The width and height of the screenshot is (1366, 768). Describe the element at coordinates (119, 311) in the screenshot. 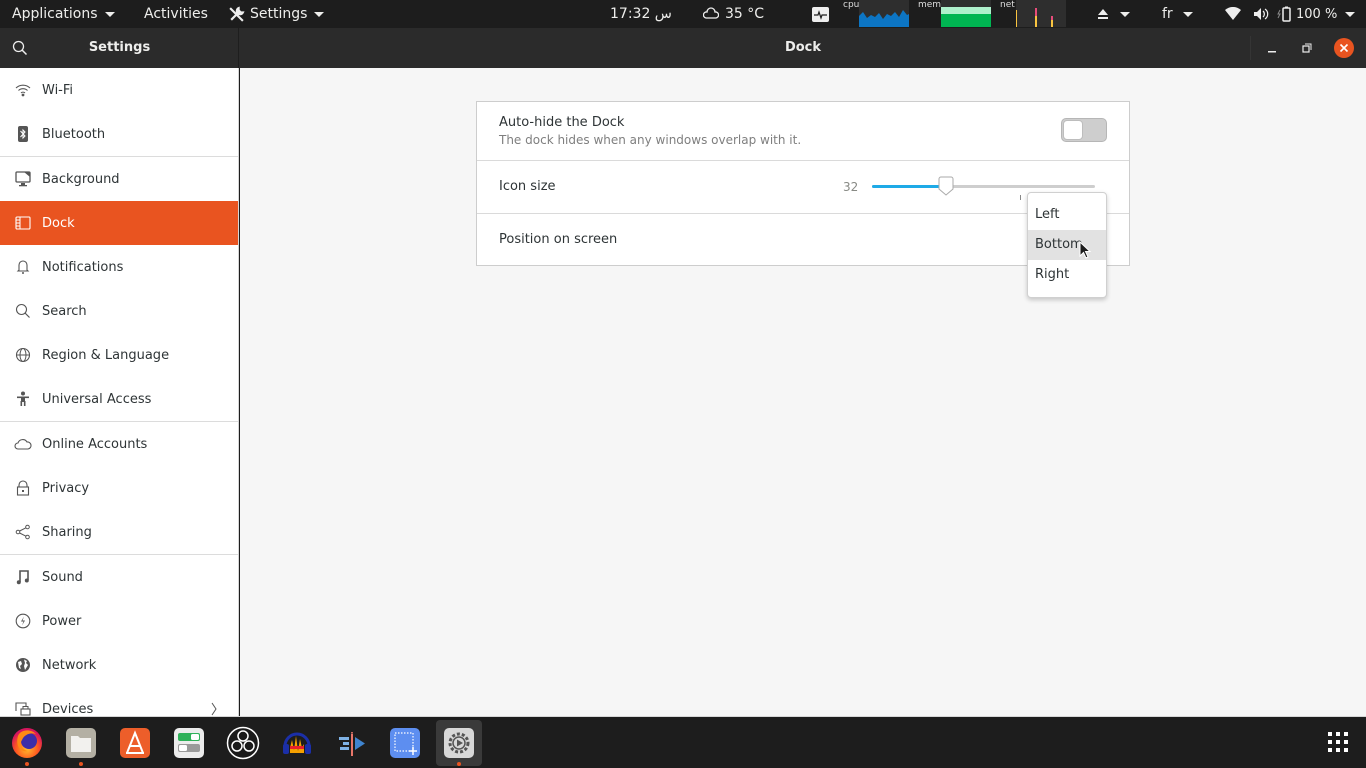

I see `sidebar-item-search: Search` at that location.